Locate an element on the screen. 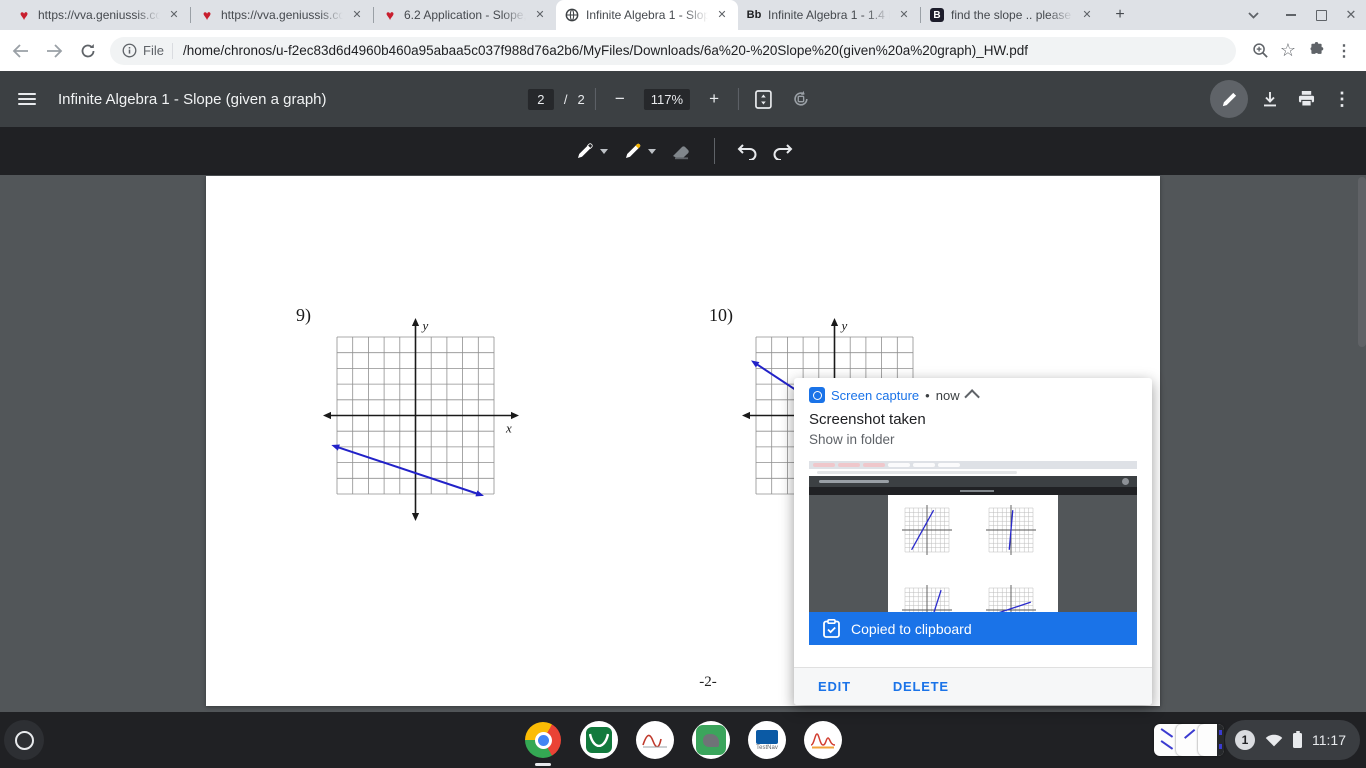 This screenshot has width=1366, height=768. thumbnail-tabstrip is located at coordinates (973, 465).